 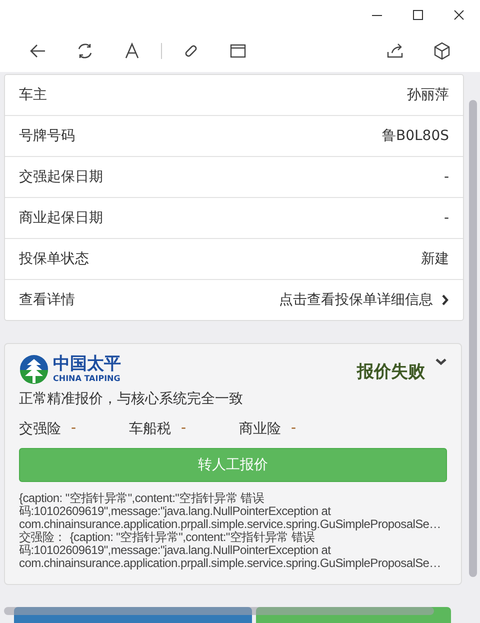 I want to click on chevron-right-icon, so click(x=445, y=300).